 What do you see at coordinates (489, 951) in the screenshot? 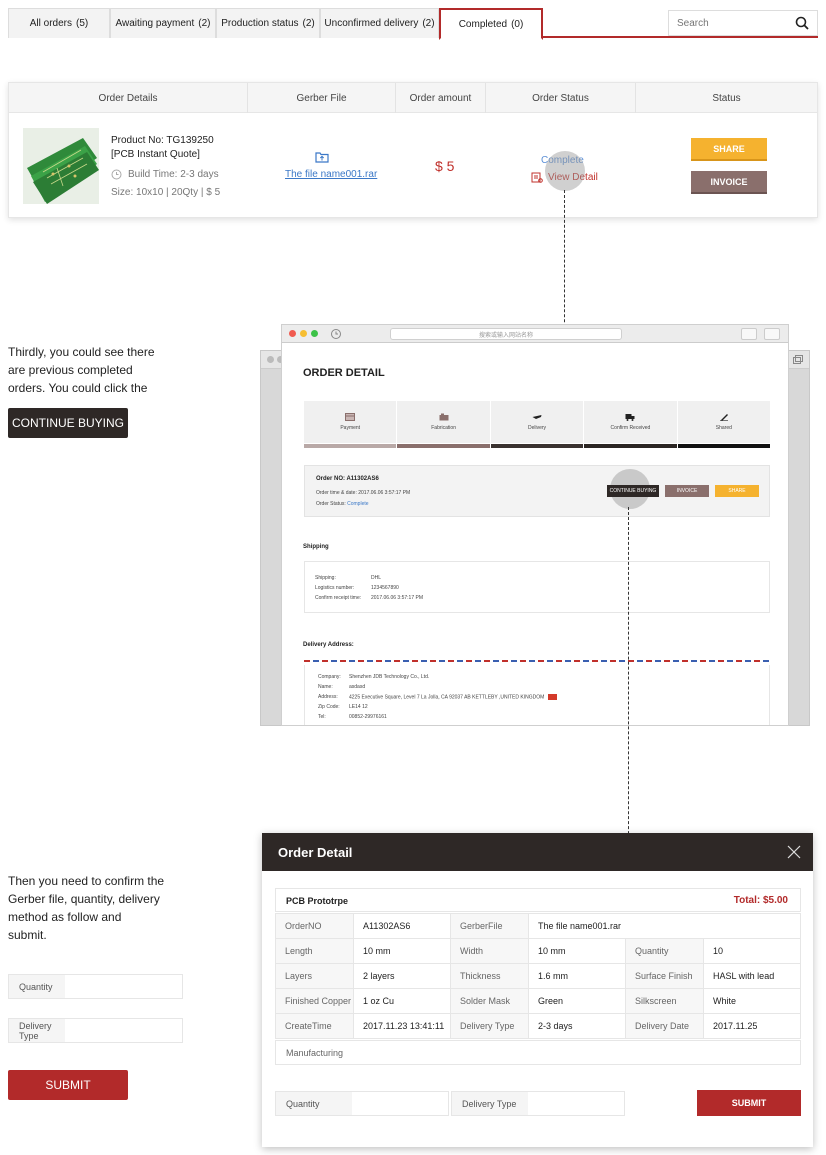
I see `width-key: Width` at bounding box center [489, 951].